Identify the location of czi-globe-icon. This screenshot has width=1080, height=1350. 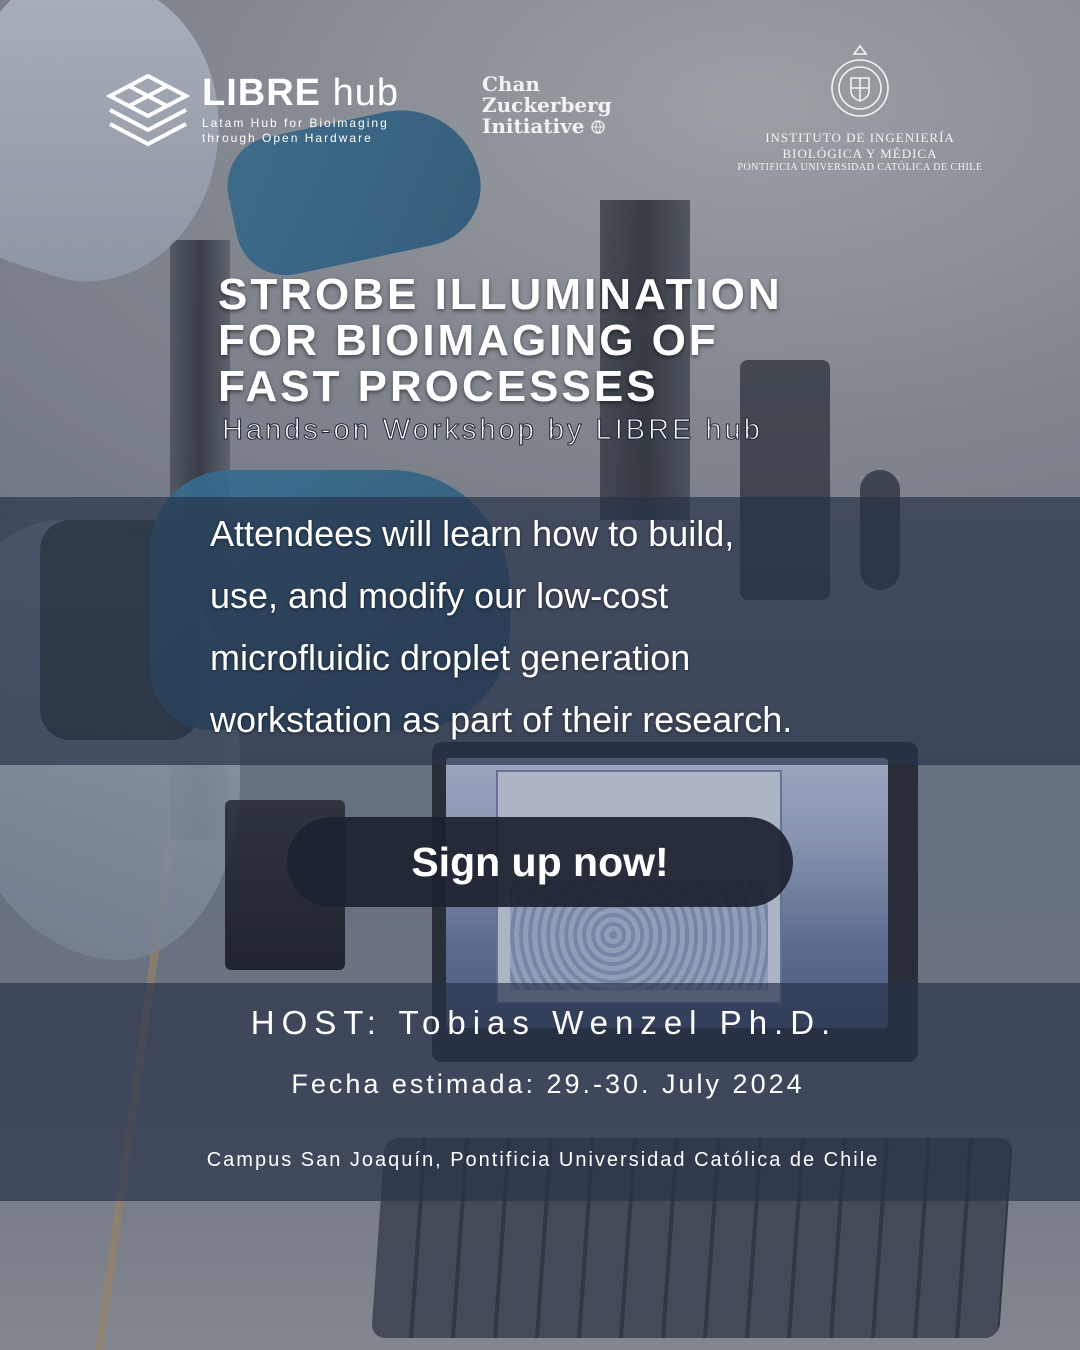
(598, 127).